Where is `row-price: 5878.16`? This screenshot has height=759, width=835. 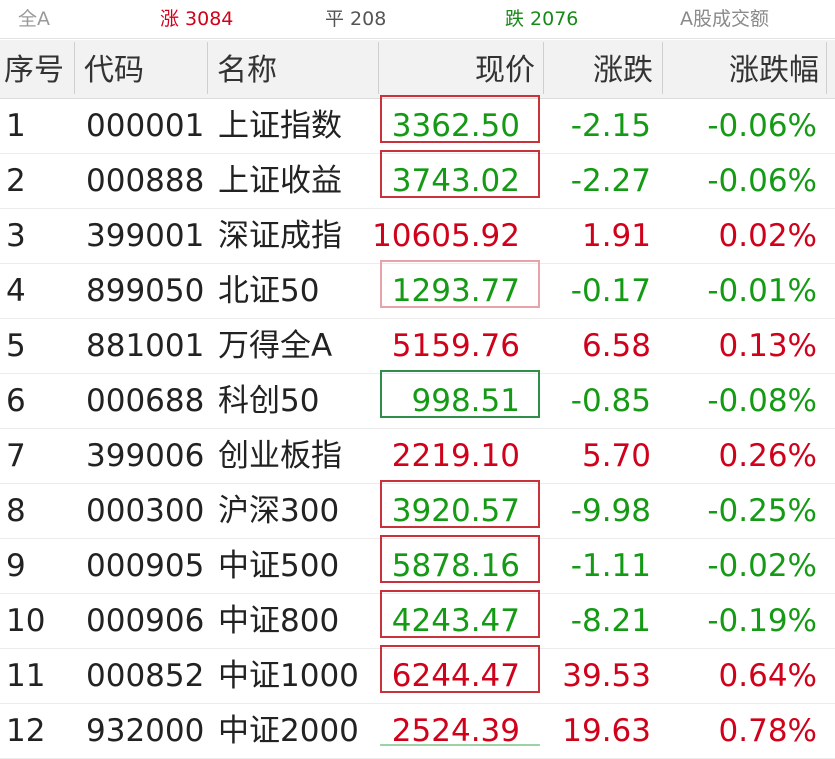 row-price: 5878.16 is located at coordinates (455, 566).